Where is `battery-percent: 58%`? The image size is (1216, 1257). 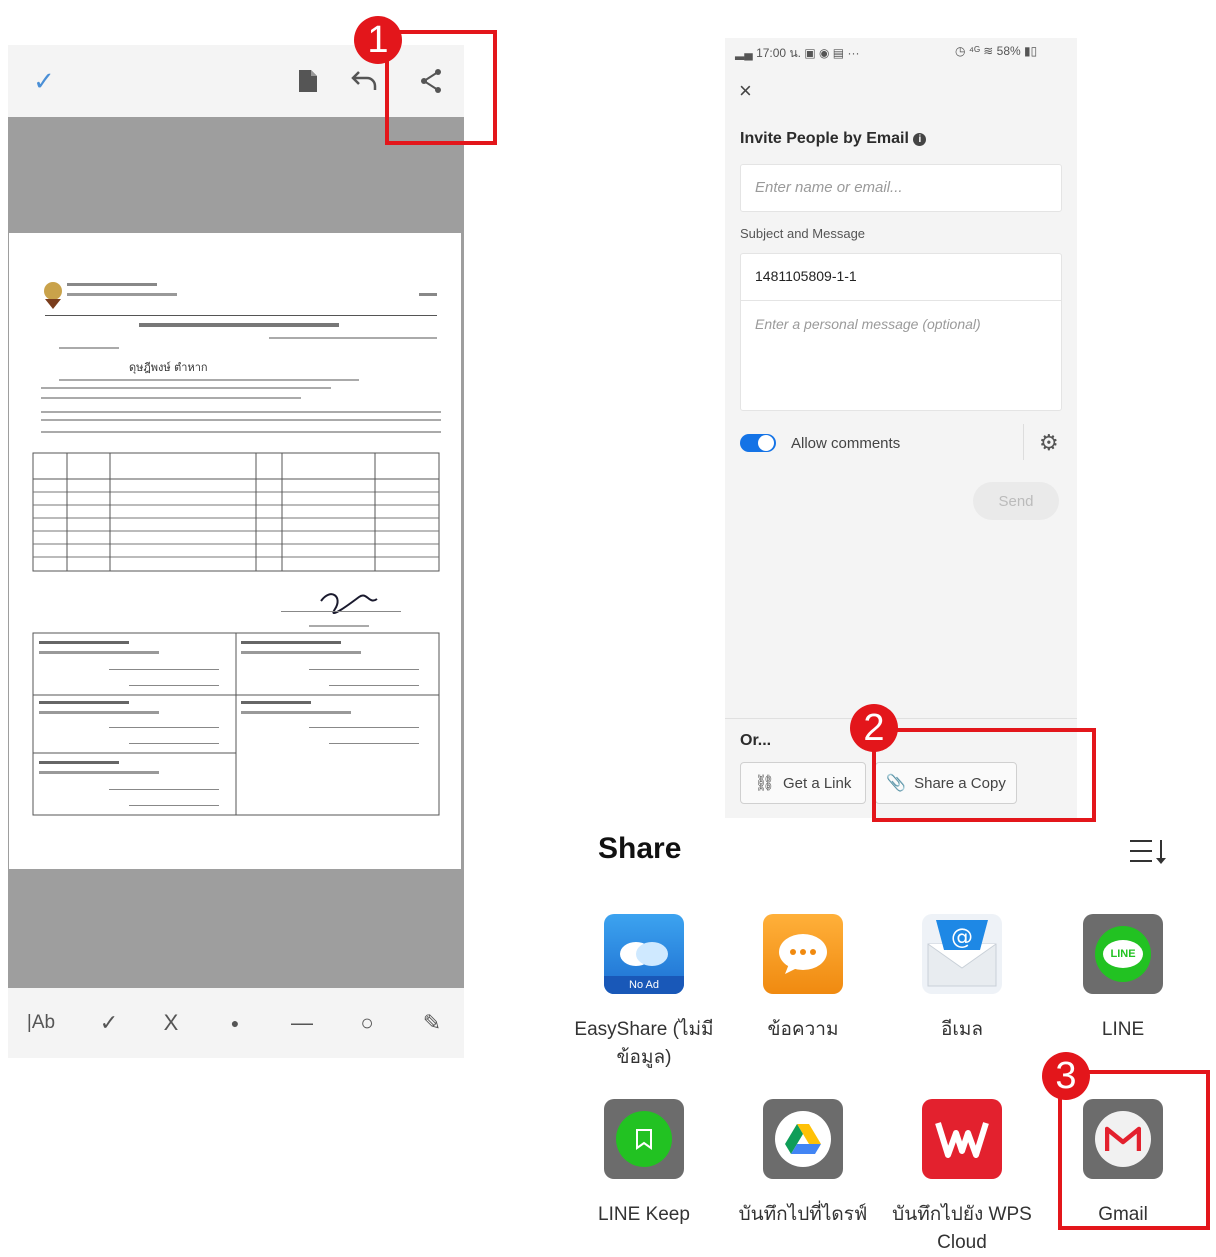 battery-percent: 58% is located at coordinates (1008, 51).